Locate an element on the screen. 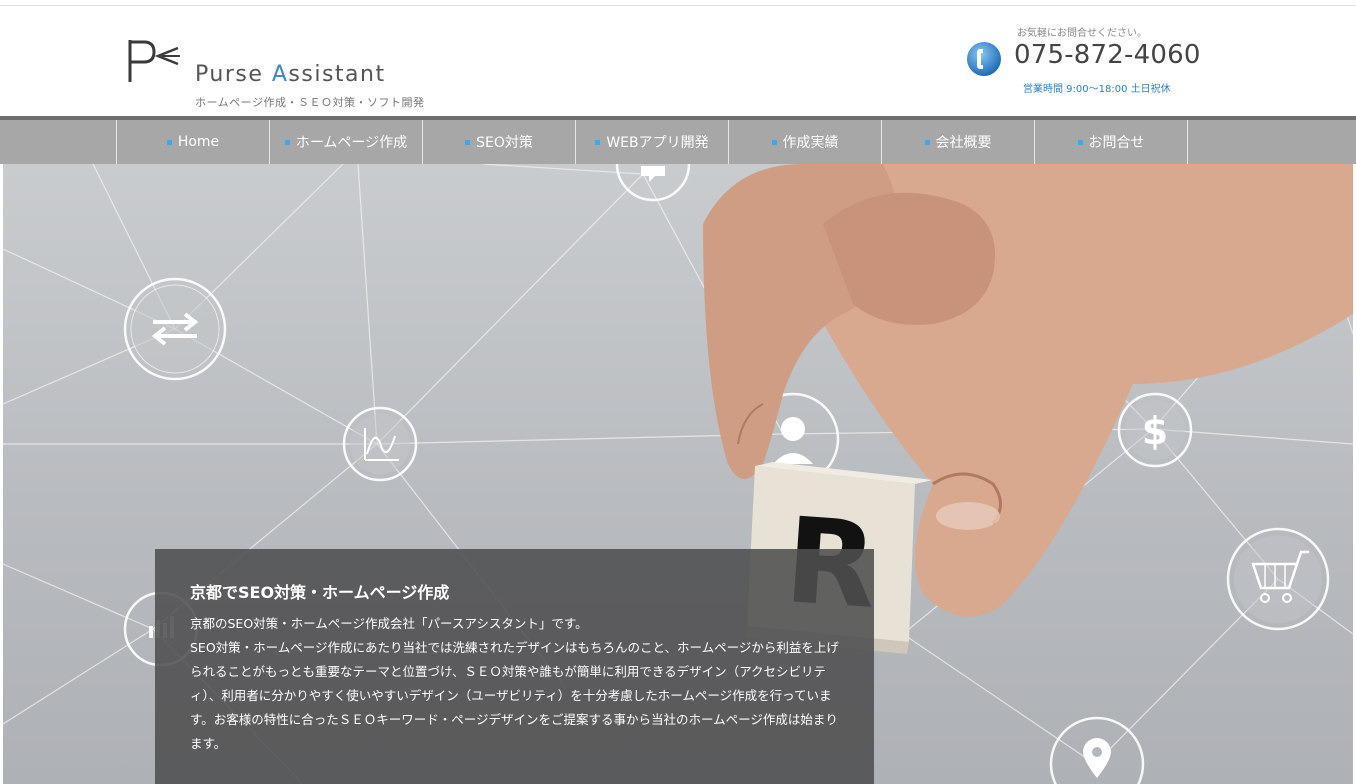  logo-name: Purse Assistant is located at coordinates (290, 74).